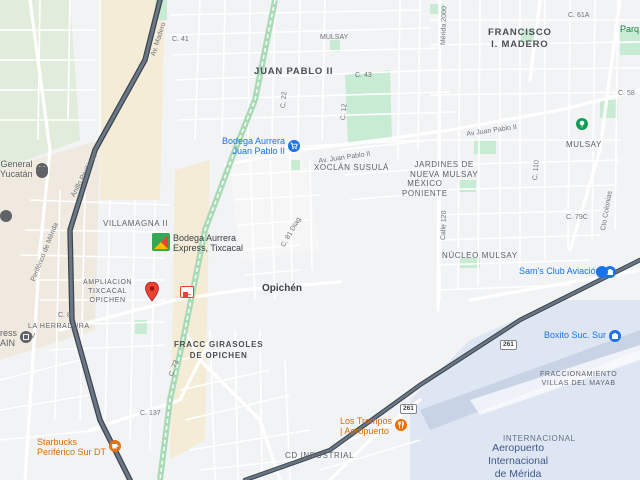 The height and width of the screenshot is (480, 640). I want to click on neighborhood-label: FRACC GIRASOLES DE OPICHEN, so click(219, 350).